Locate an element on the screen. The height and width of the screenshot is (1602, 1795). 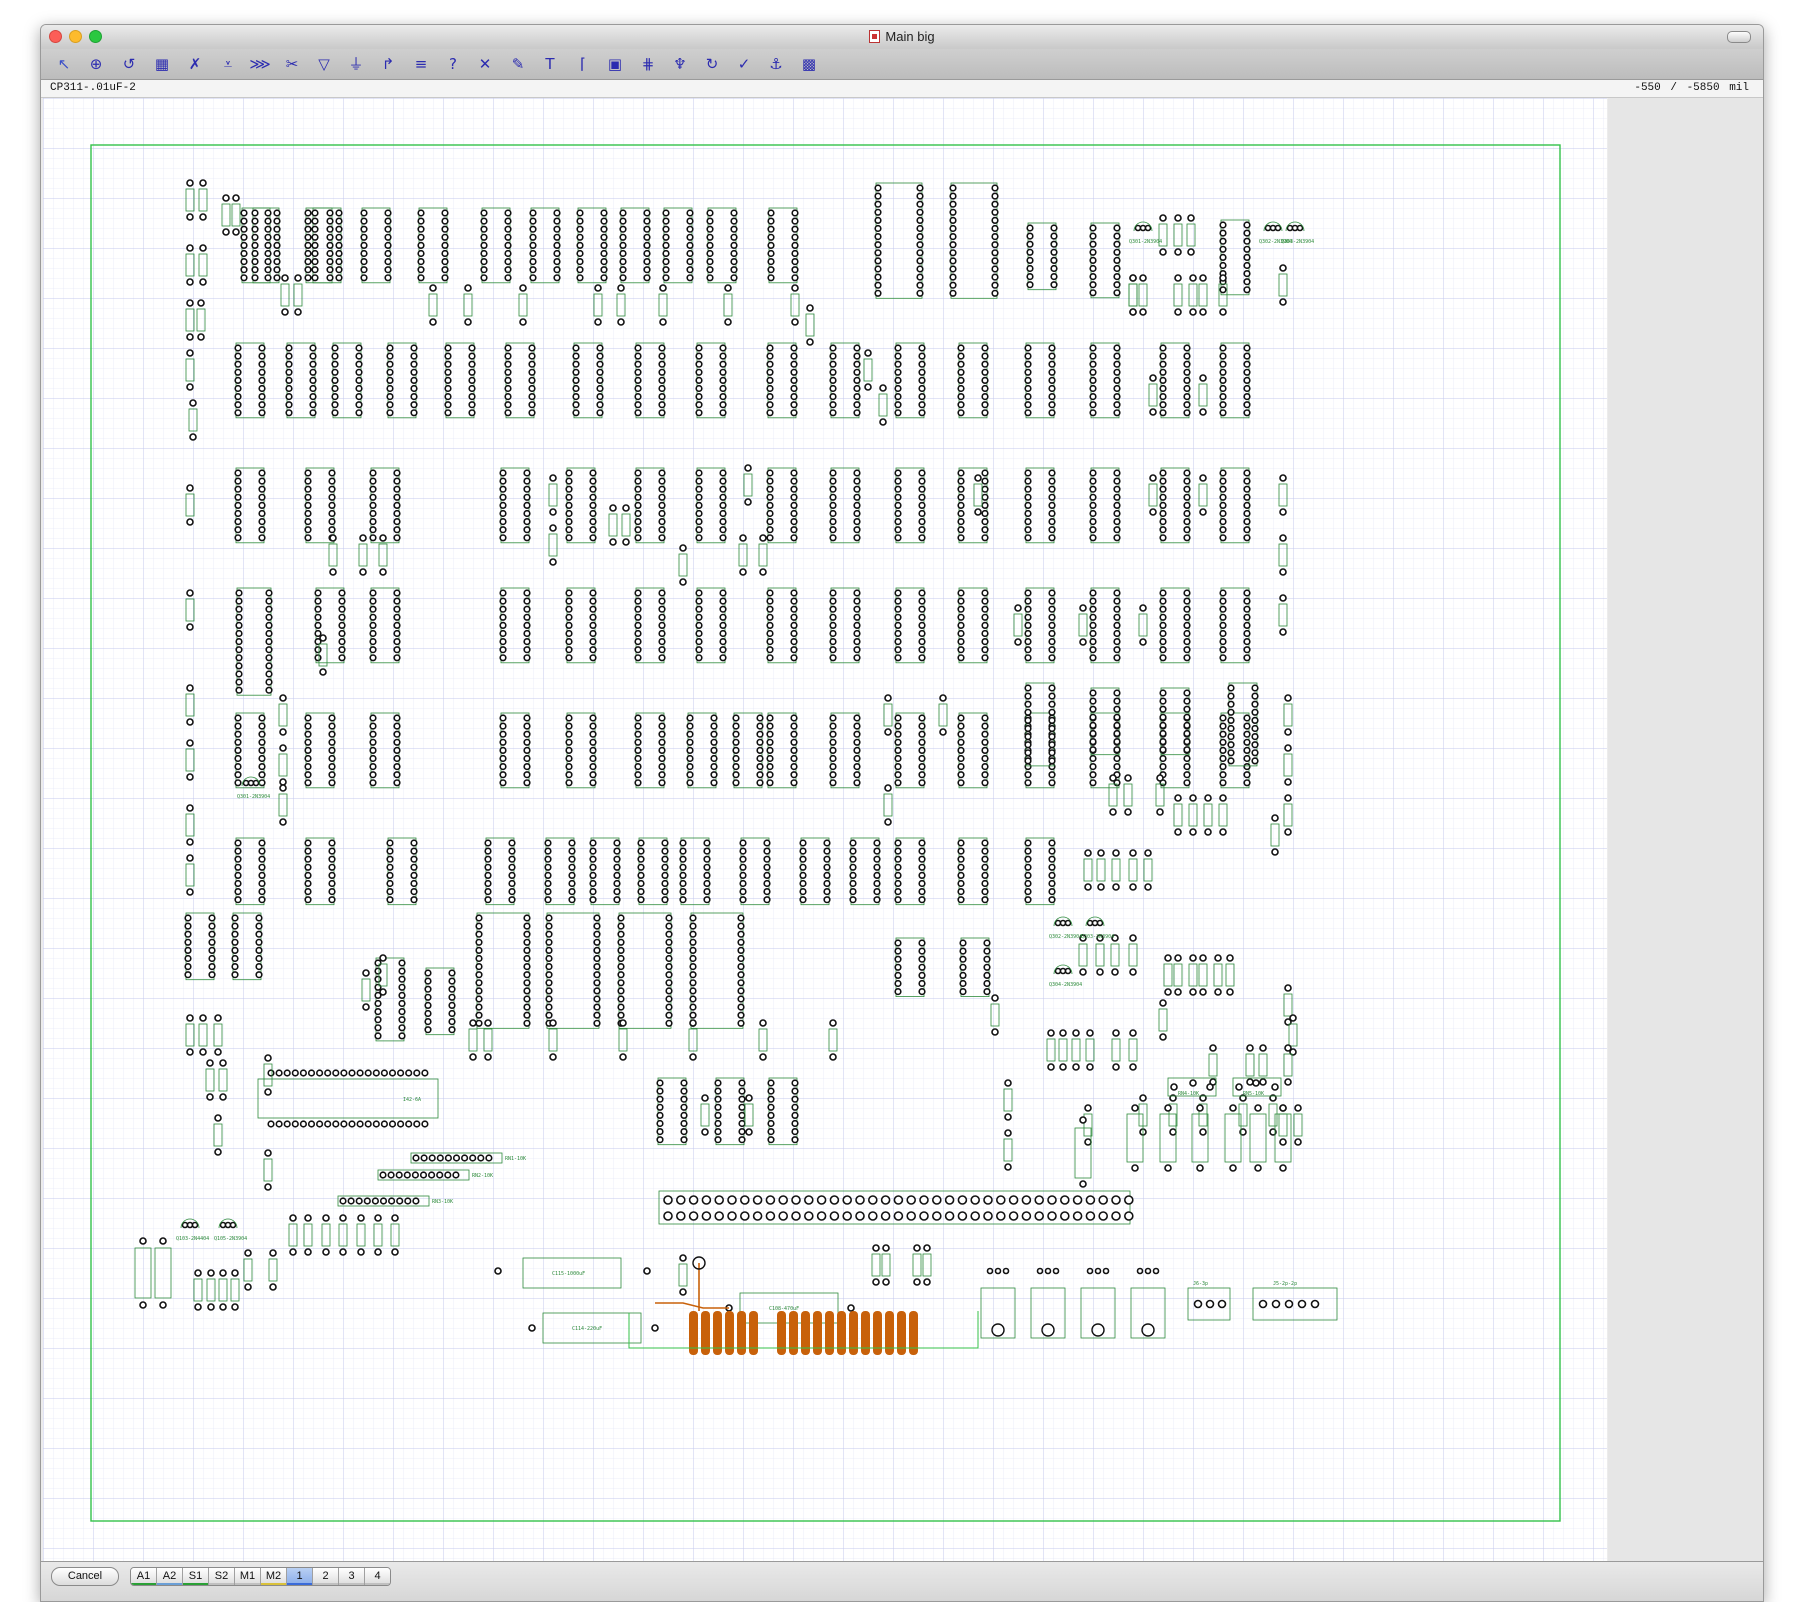
layer-button-m2: M2 is located at coordinates (274, 1576).